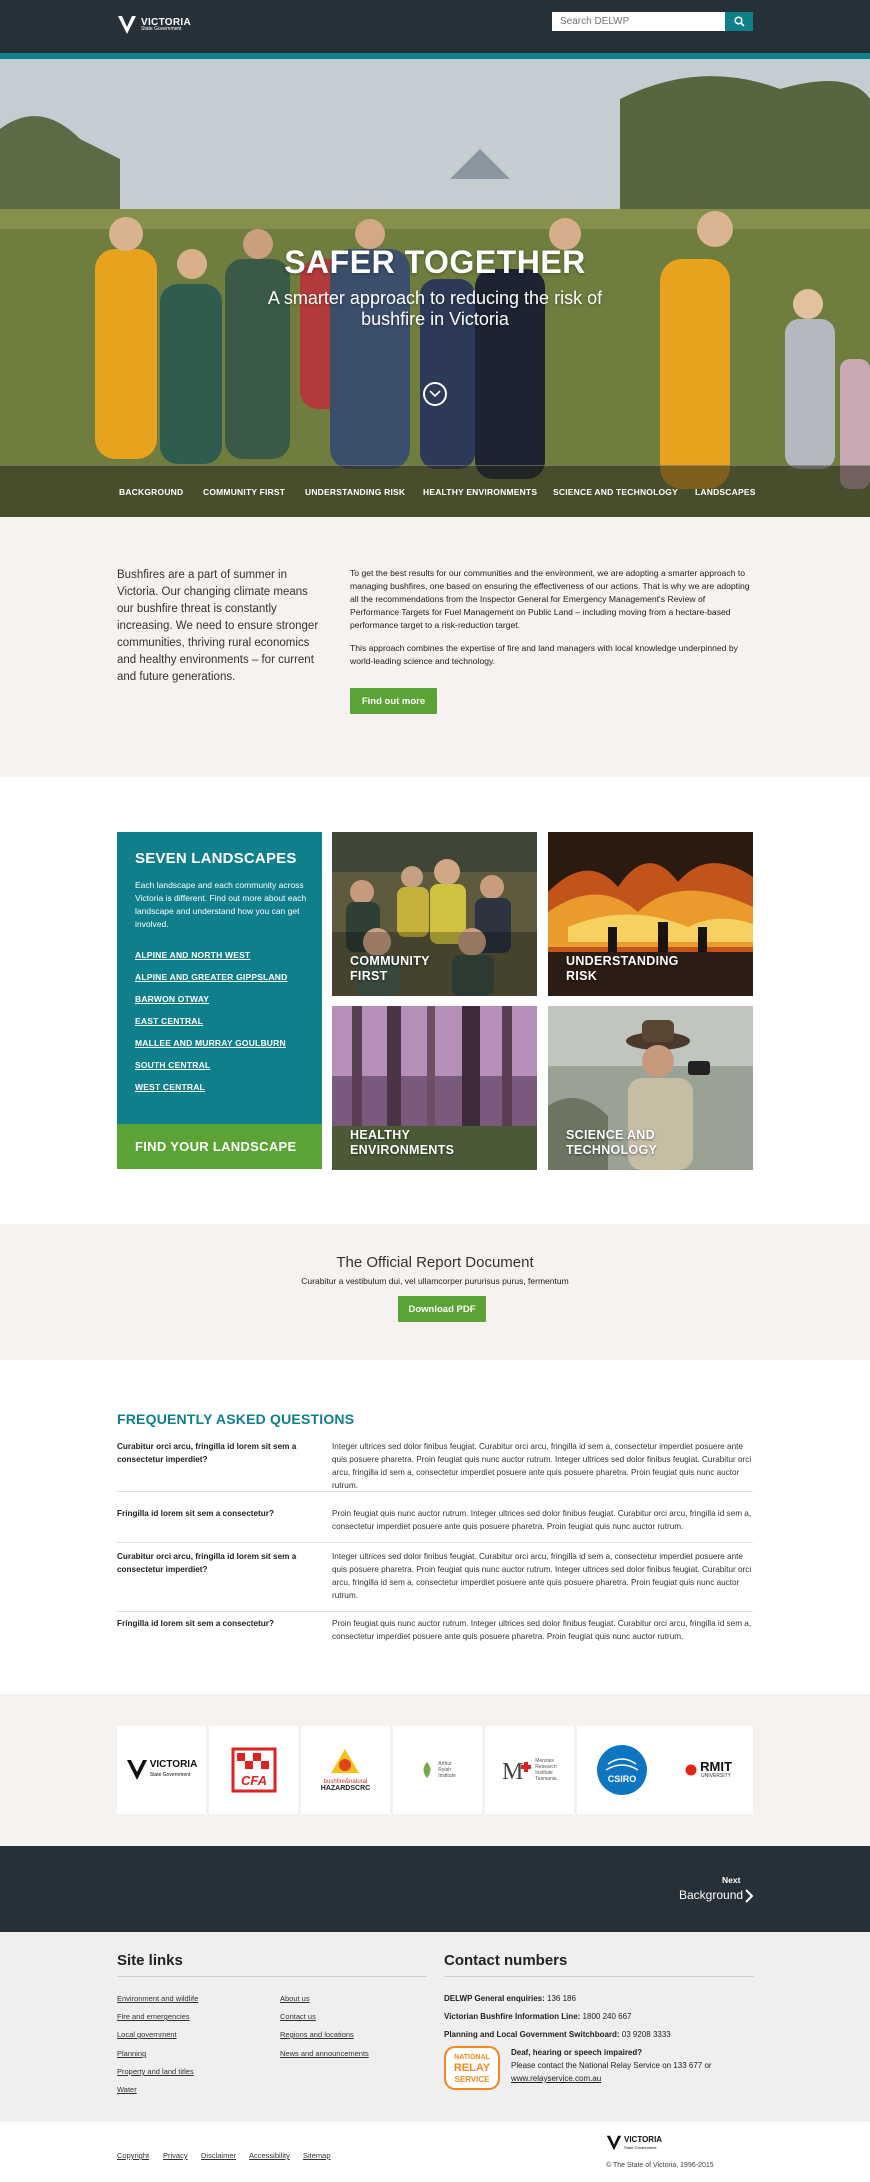  Describe the element at coordinates (621, 1779) in the screenshot. I see `svg-text: CSIRO` at that location.